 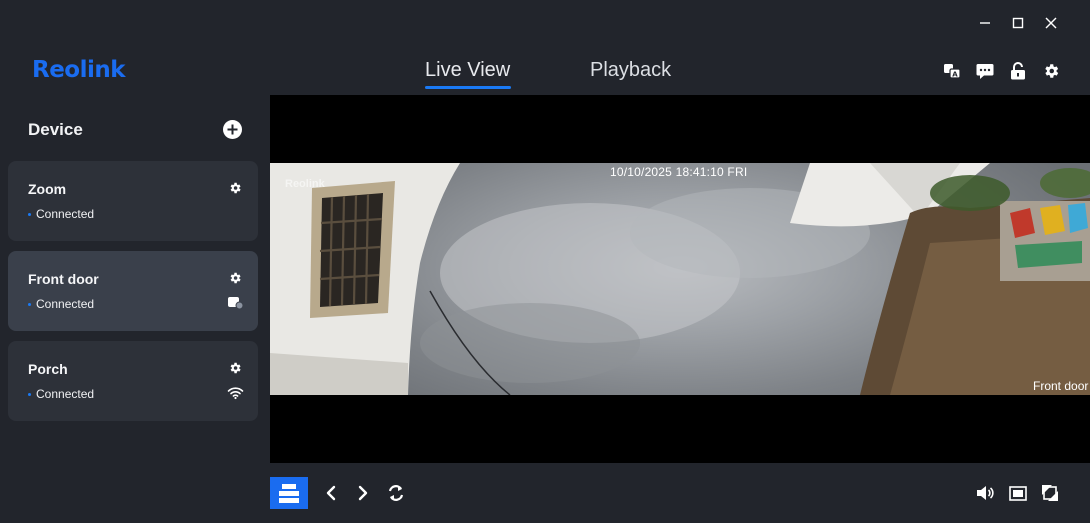 I want to click on fullscreen-button, so click(x=1050, y=493).